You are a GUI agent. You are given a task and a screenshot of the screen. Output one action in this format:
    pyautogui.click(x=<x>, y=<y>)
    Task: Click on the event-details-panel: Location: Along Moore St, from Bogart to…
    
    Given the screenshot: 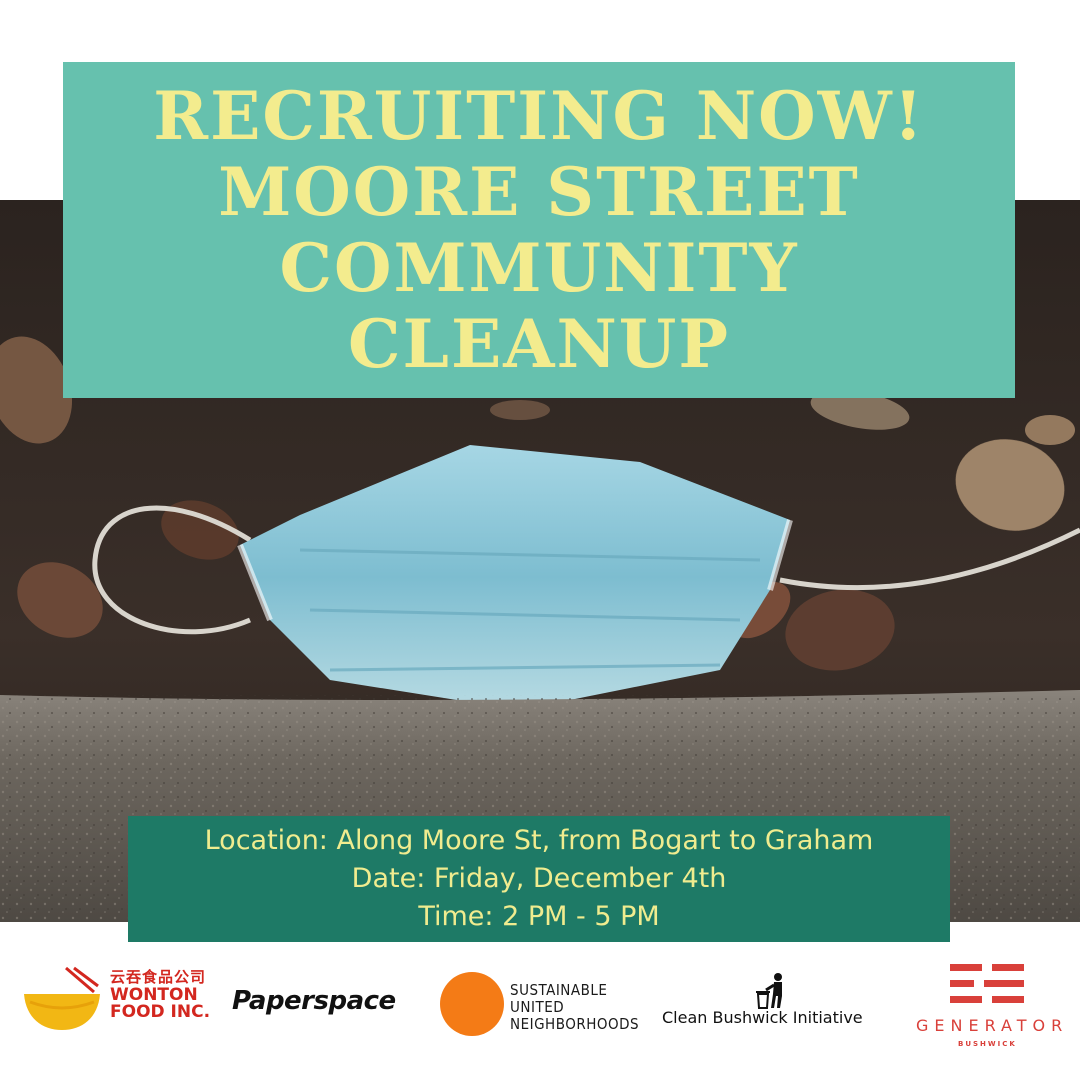 What is the action you would take?
    pyautogui.click(x=539, y=879)
    